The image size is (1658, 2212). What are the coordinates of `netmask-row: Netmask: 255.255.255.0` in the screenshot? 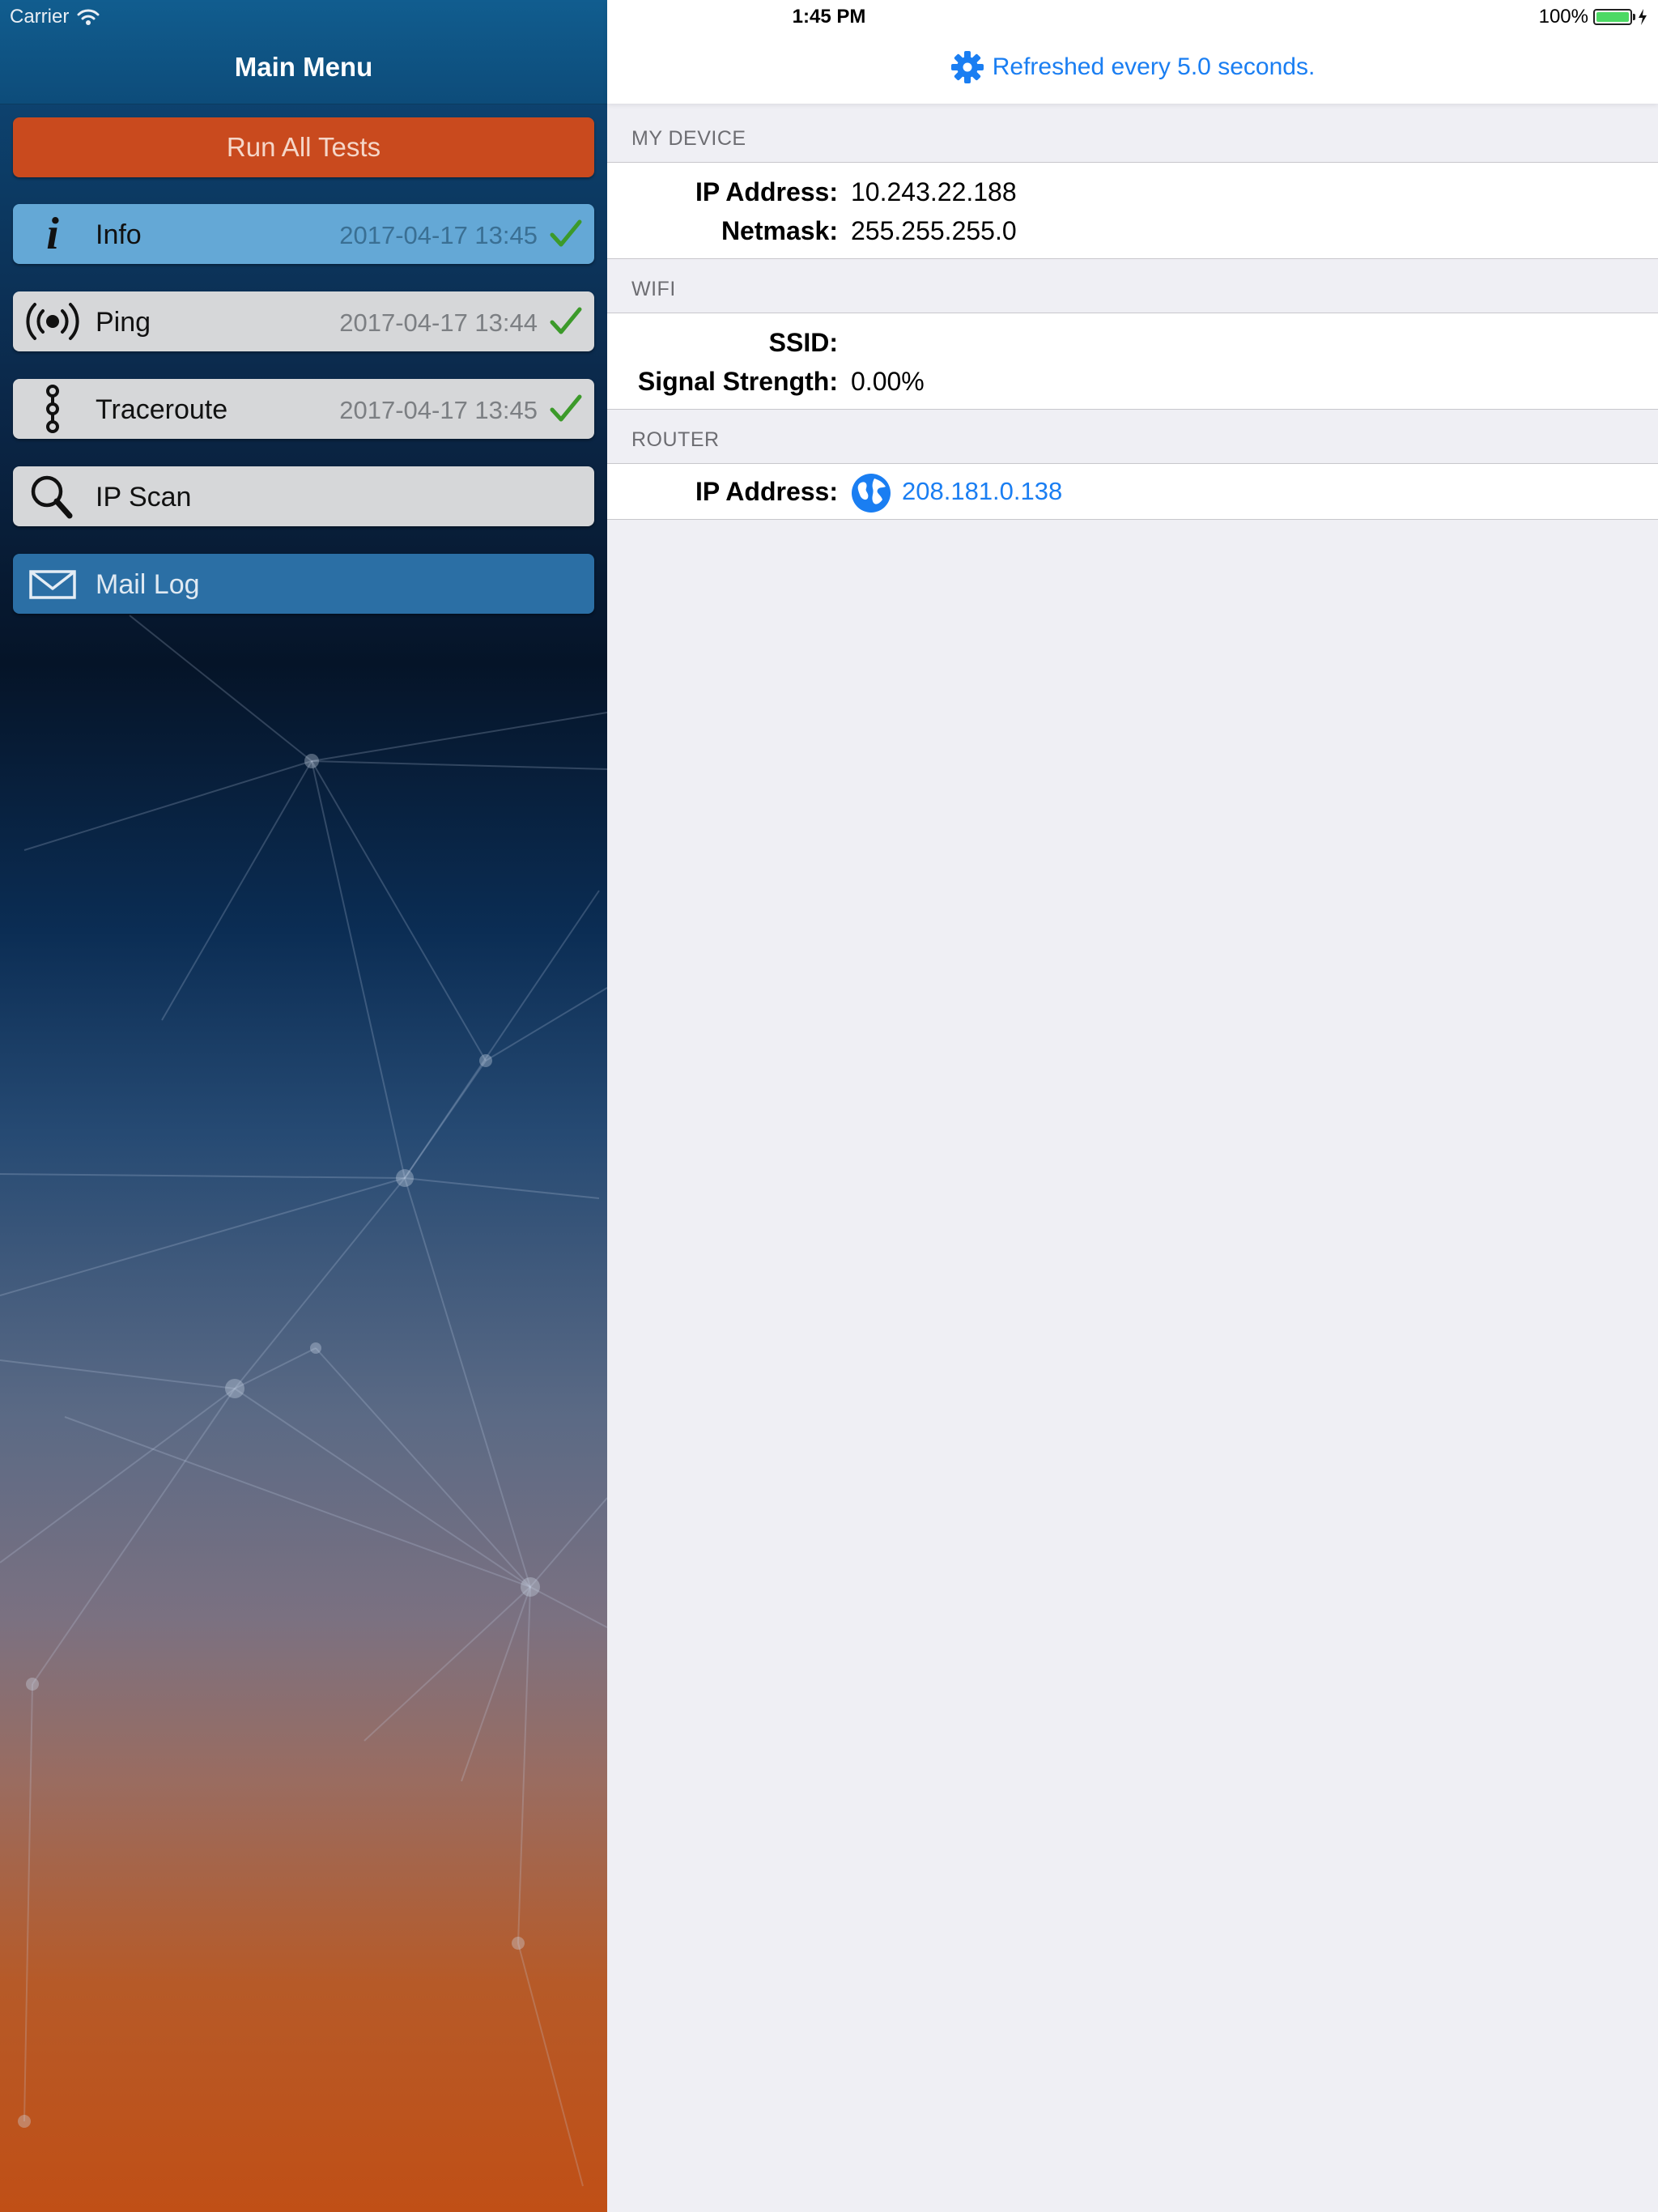 It's located at (1132, 230).